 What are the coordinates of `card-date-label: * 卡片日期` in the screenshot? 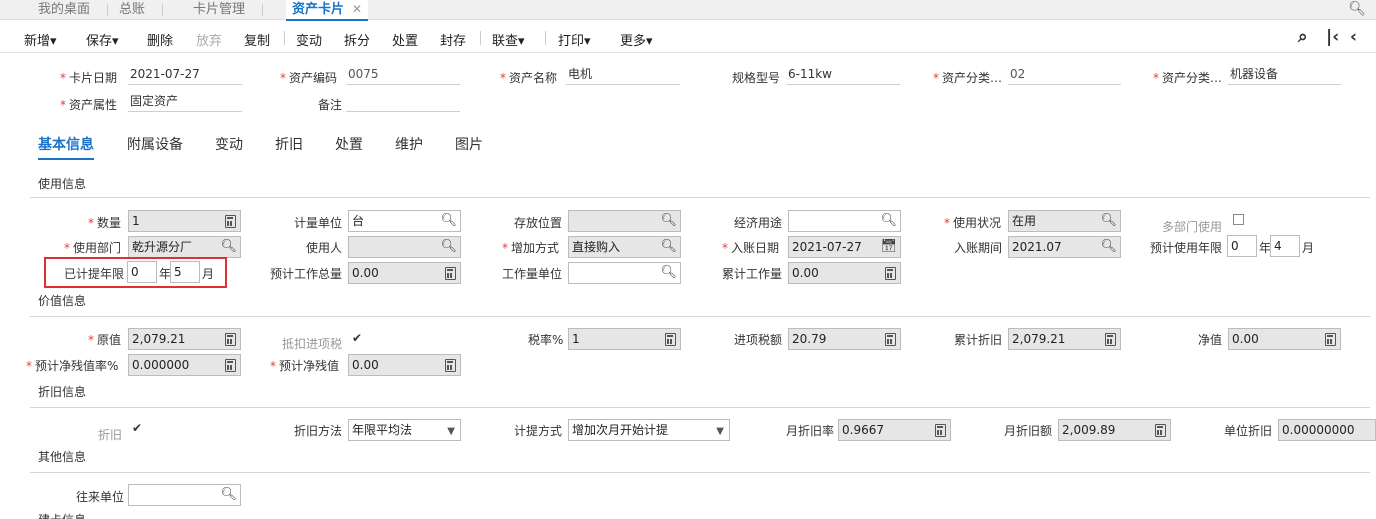 It's located at (89, 78).